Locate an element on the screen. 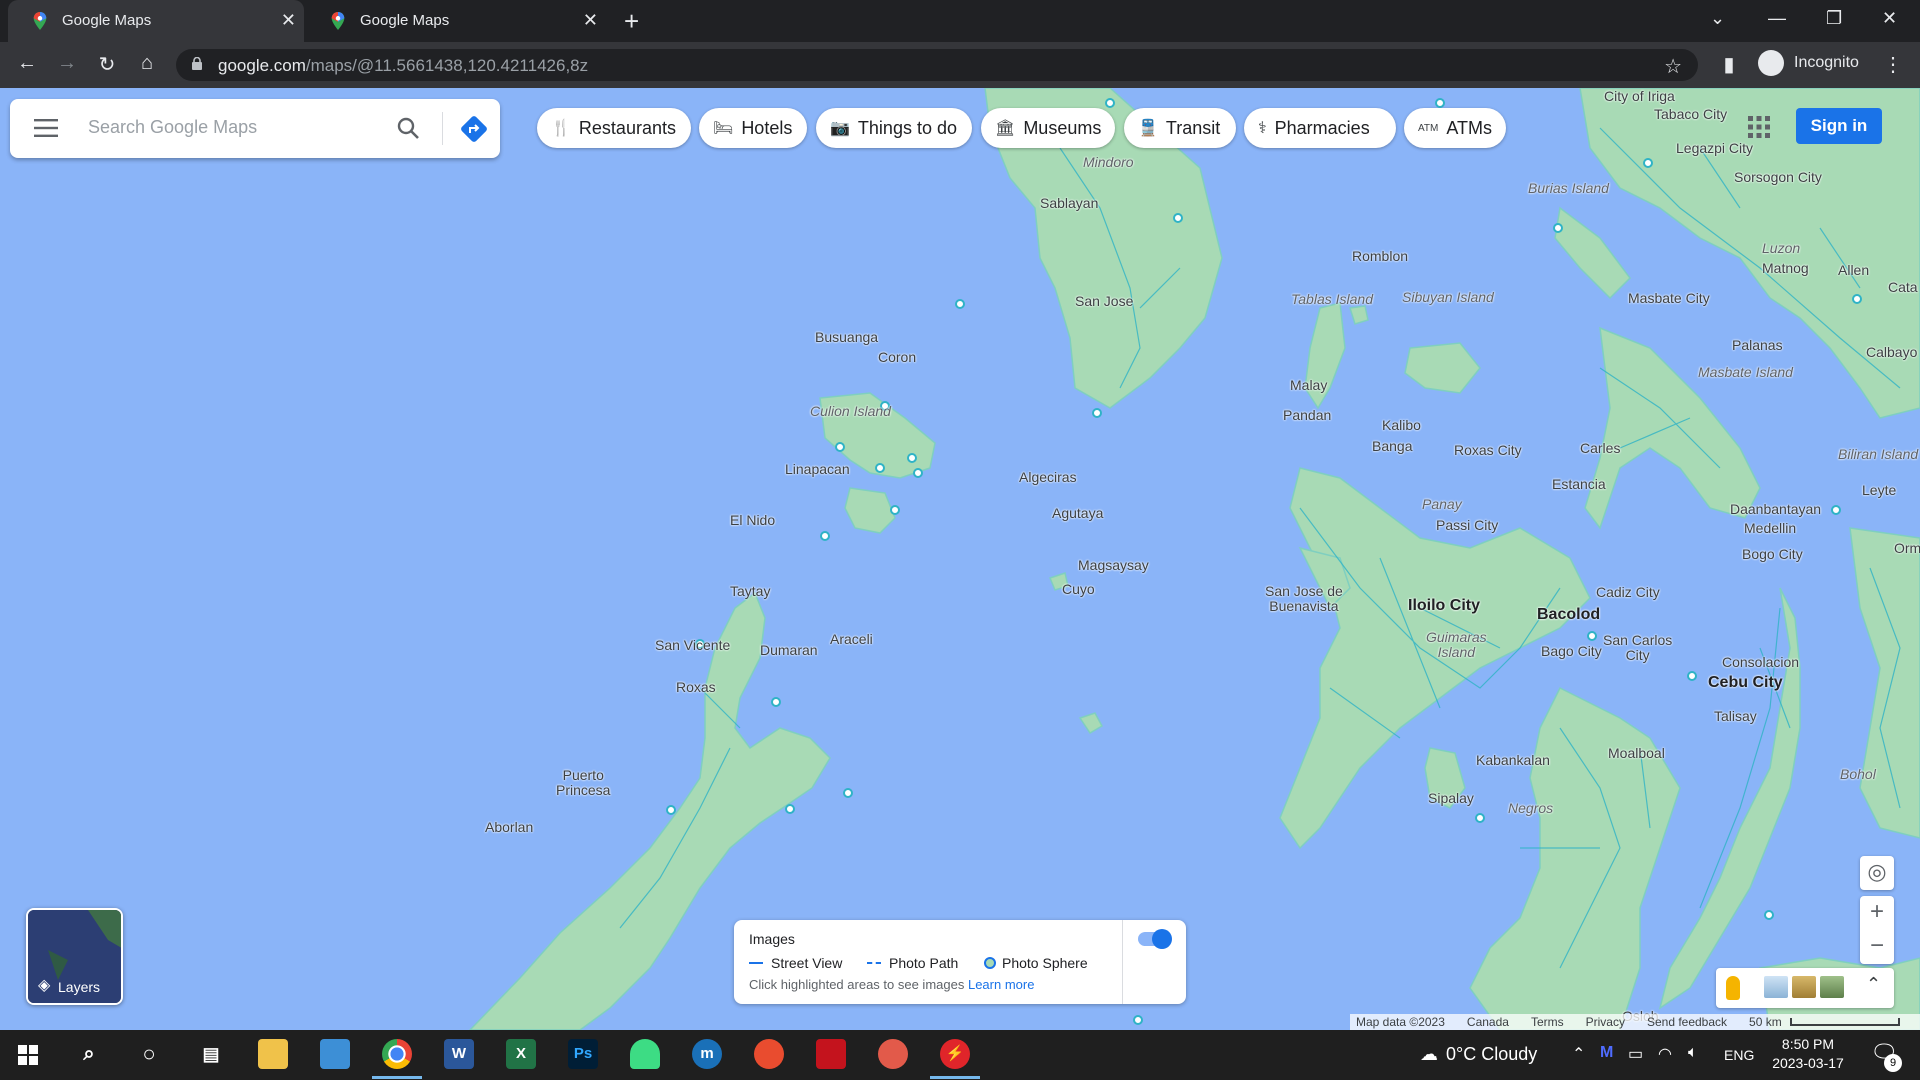  place-label: Romblon is located at coordinates (1380, 256).